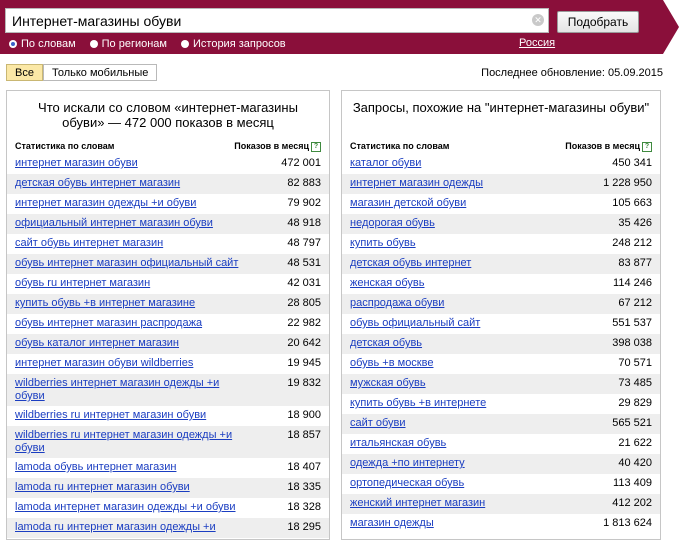  I want to click on keyword-link: купить обувь +в интернет магазине, so click(105, 303).